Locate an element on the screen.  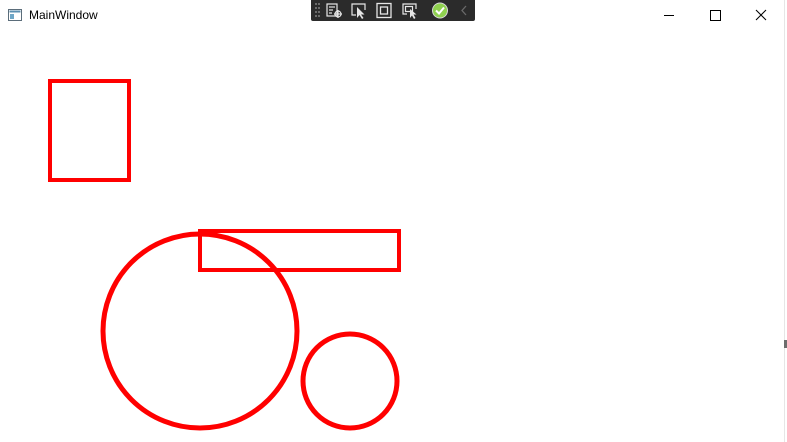
maximize-button is located at coordinates (715, 15).